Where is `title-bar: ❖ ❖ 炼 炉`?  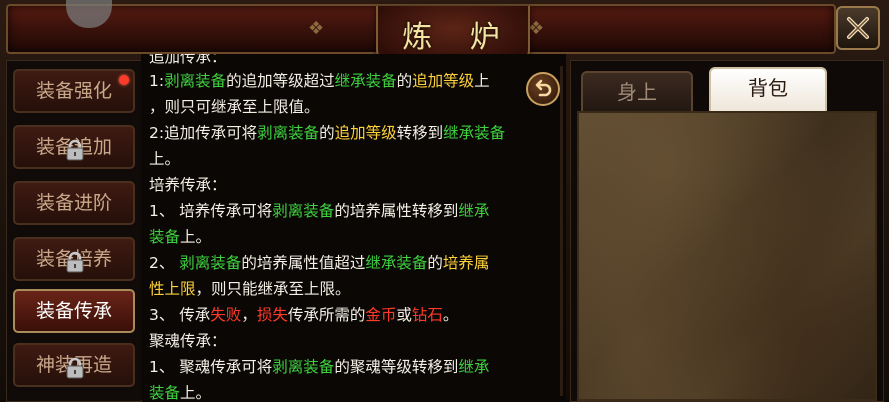
title-bar: ❖ ❖ 炼 炉 is located at coordinates (421, 32).